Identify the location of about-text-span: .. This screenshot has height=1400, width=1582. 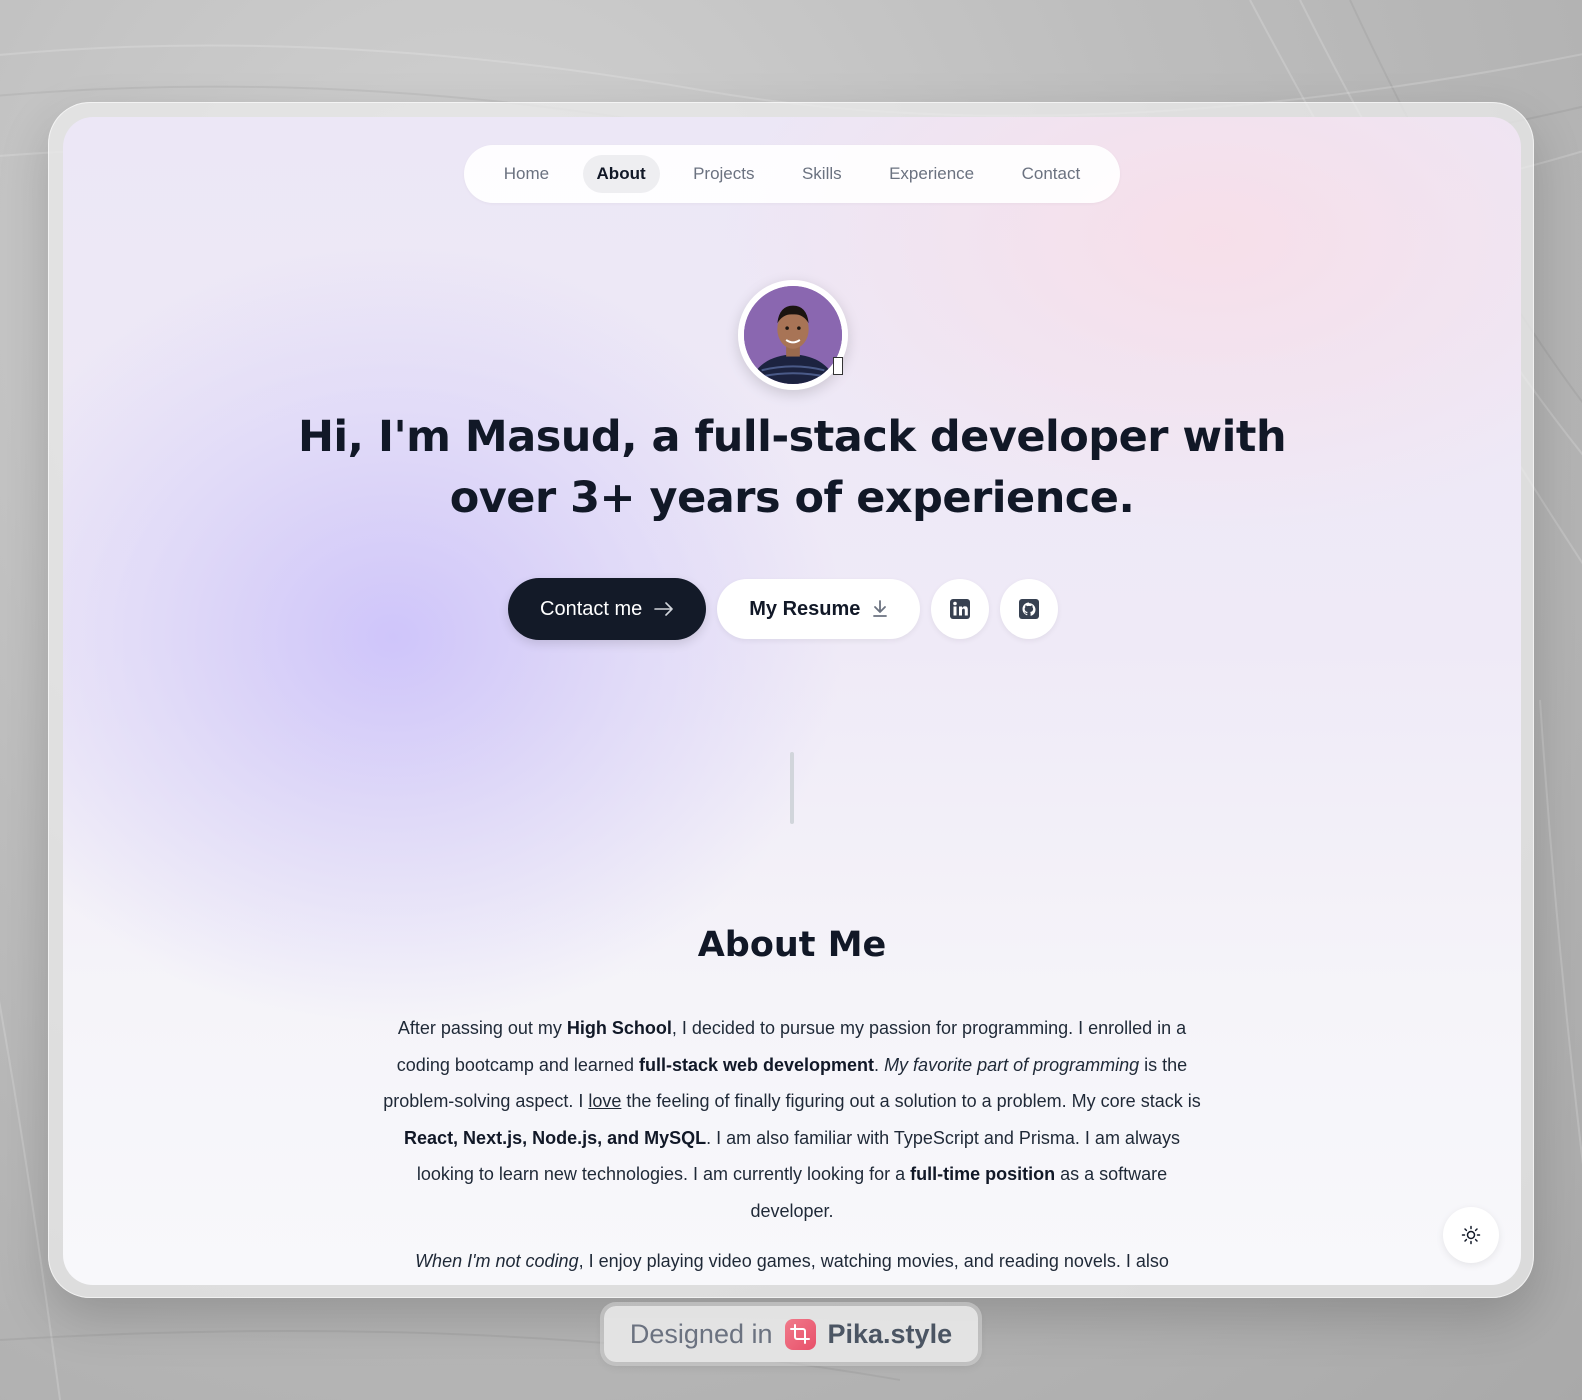
(879, 1064).